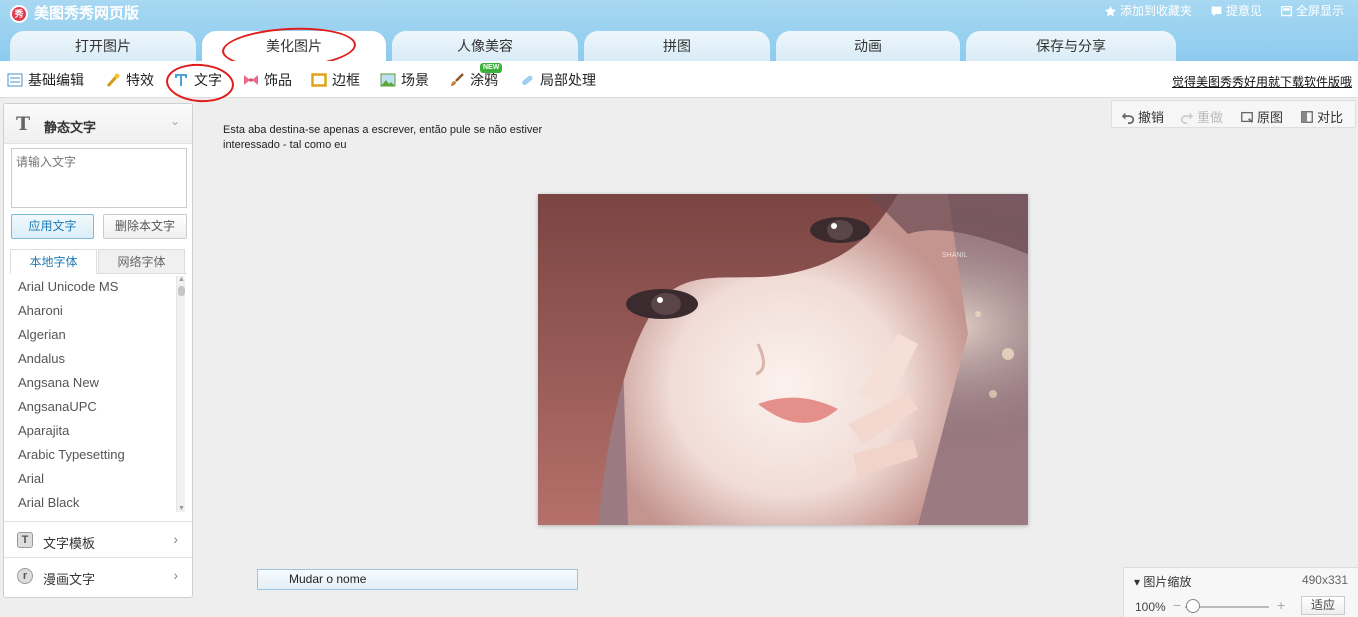 Image resolution: width=1358 pixels, height=617 pixels. What do you see at coordinates (208, 80) in the screenshot?
I see `tool-text-label: 文字` at bounding box center [208, 80].